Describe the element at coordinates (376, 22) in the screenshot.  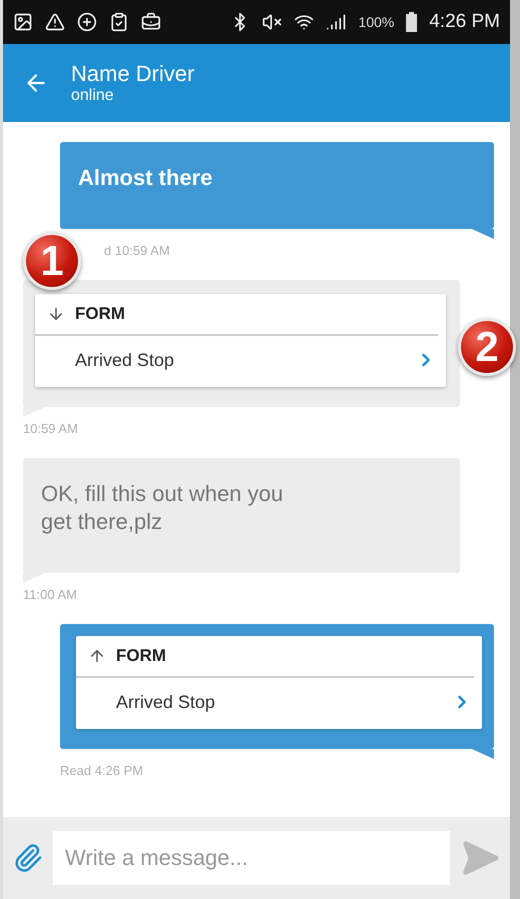
I see `battery-percent: 100%` at that location.